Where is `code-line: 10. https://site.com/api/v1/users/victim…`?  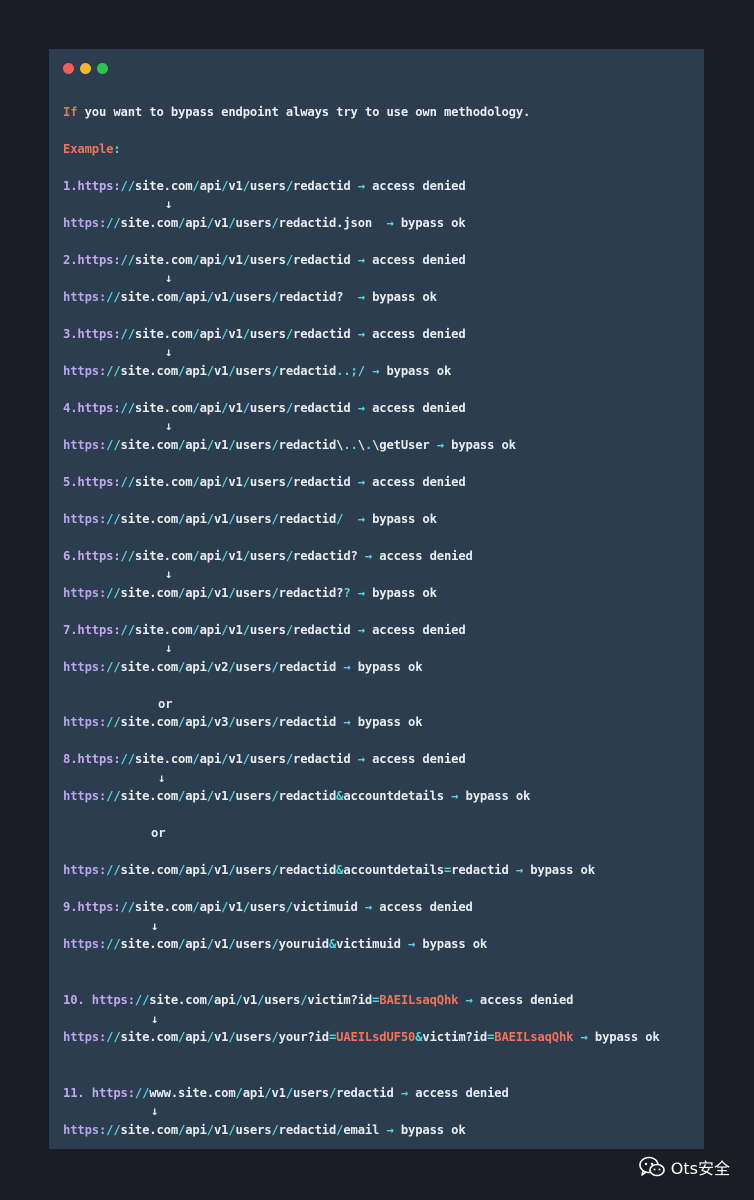 code-line: 10. https://site.com/api/v1/users/victim… is located at coordinates (318, 1000).